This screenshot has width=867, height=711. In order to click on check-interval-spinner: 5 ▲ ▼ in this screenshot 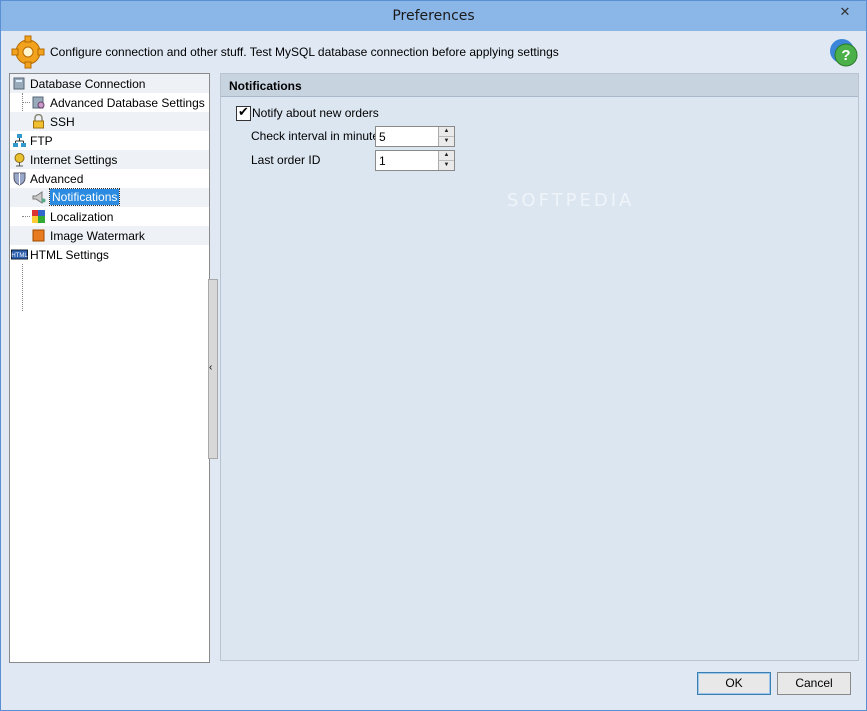, I will do `click(415, 136)`.